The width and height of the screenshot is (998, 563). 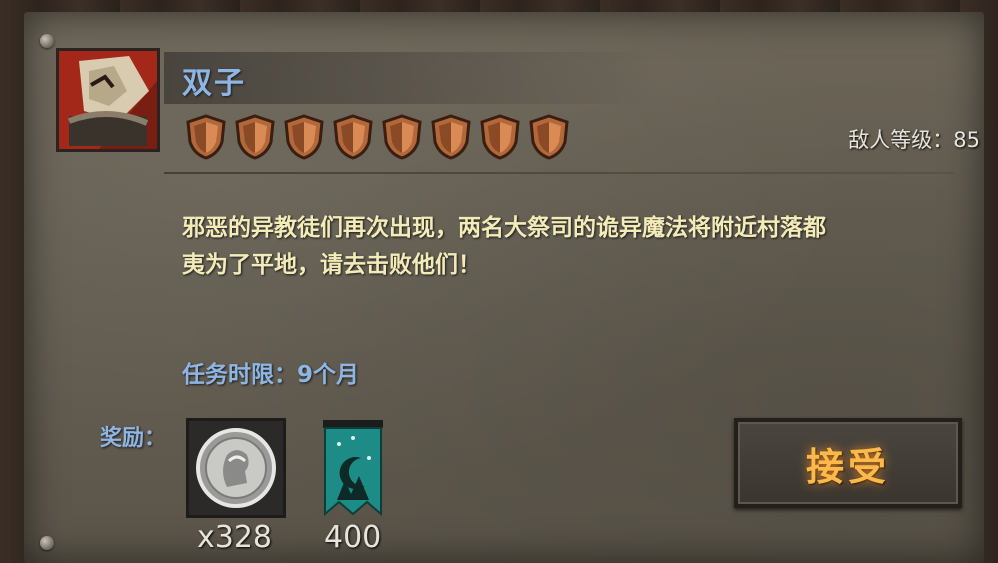 What do you see at coordinates (559, 173) in the screenshot?
I see `divider` at bounding box center [559, 173].